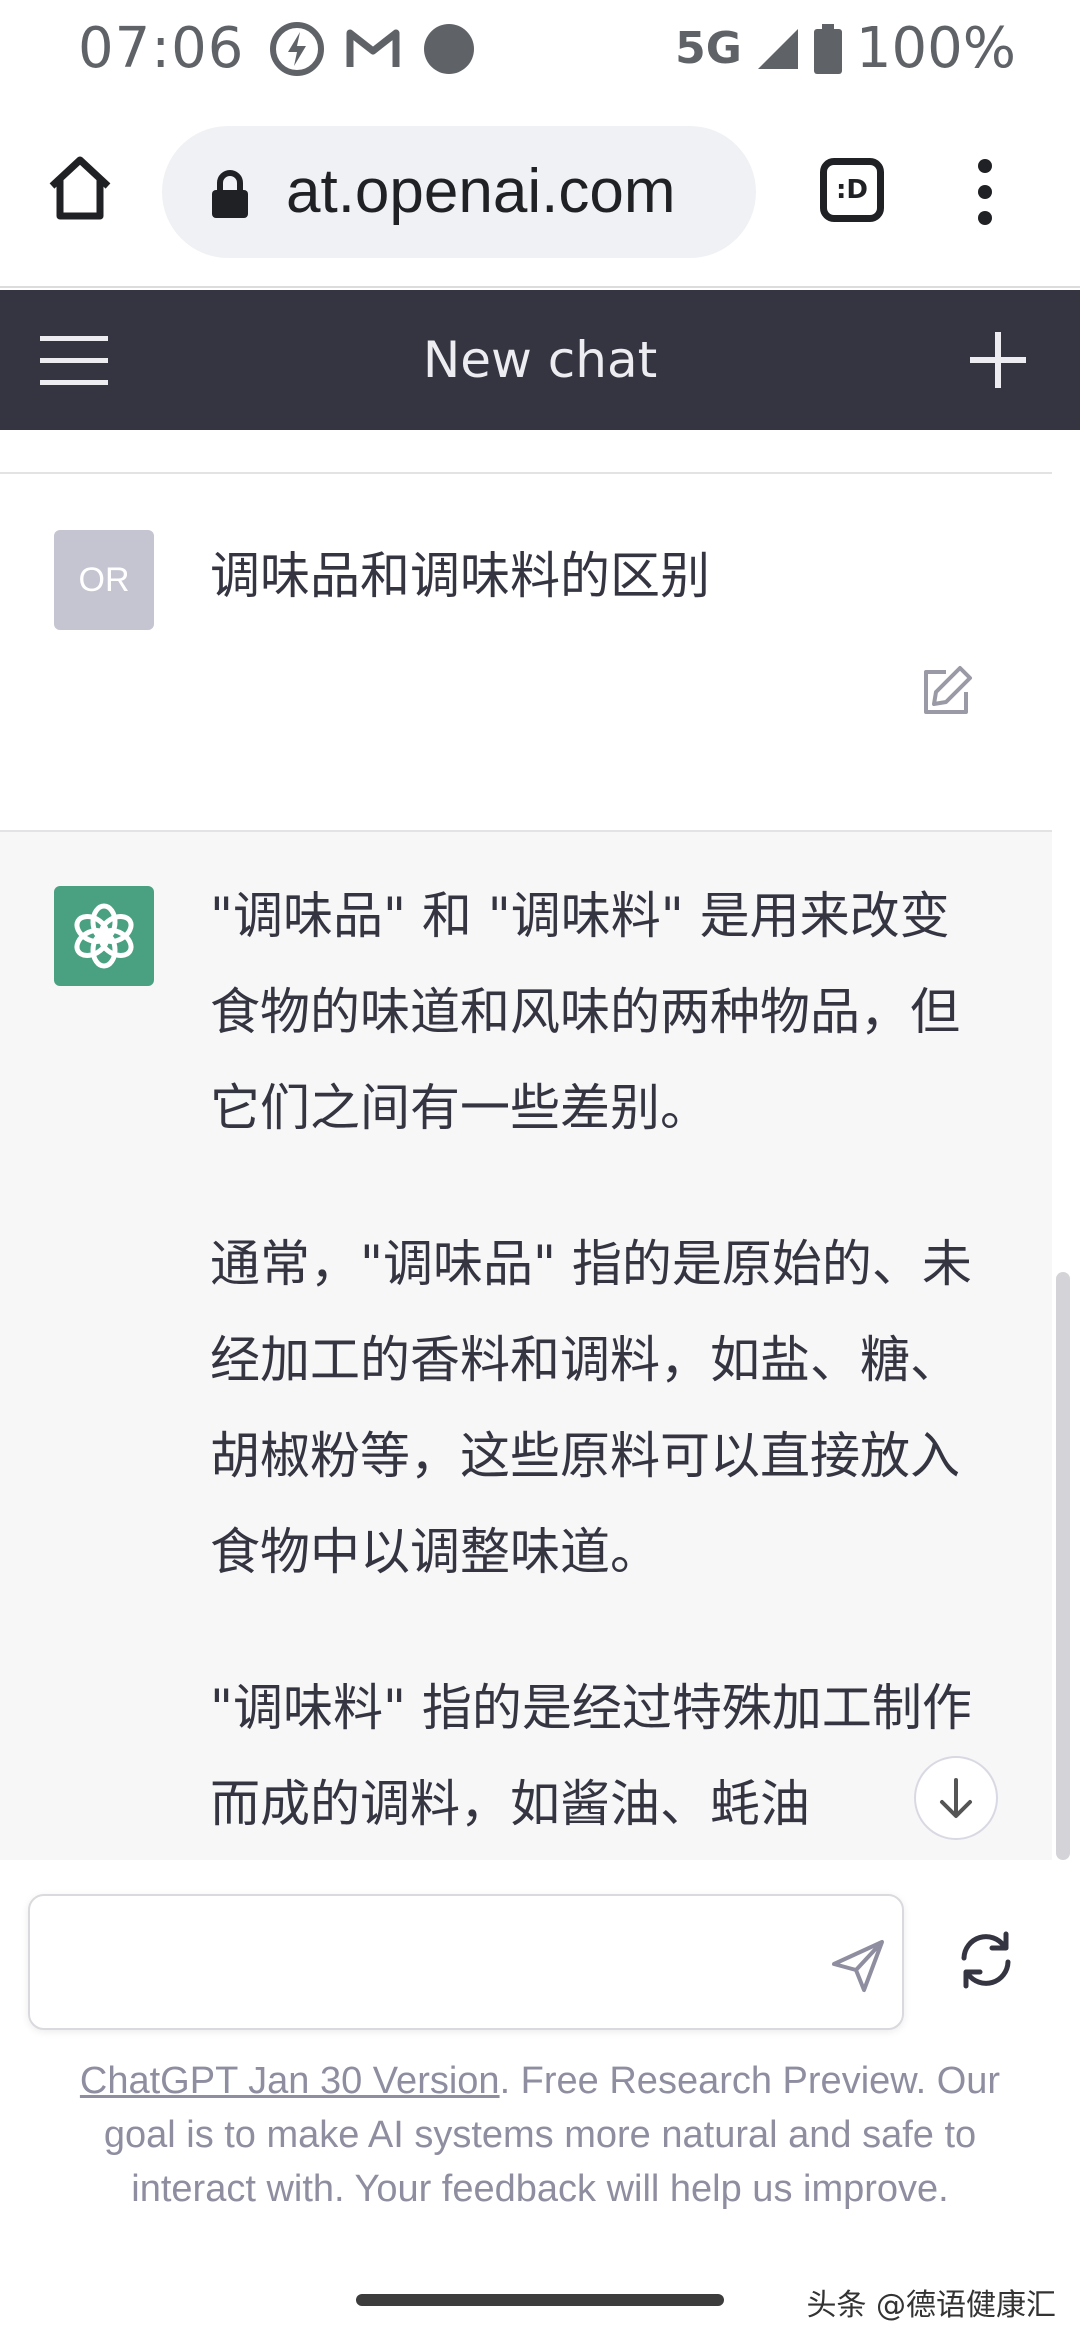  I want to click on assistant-avatar, so click(104, 936).